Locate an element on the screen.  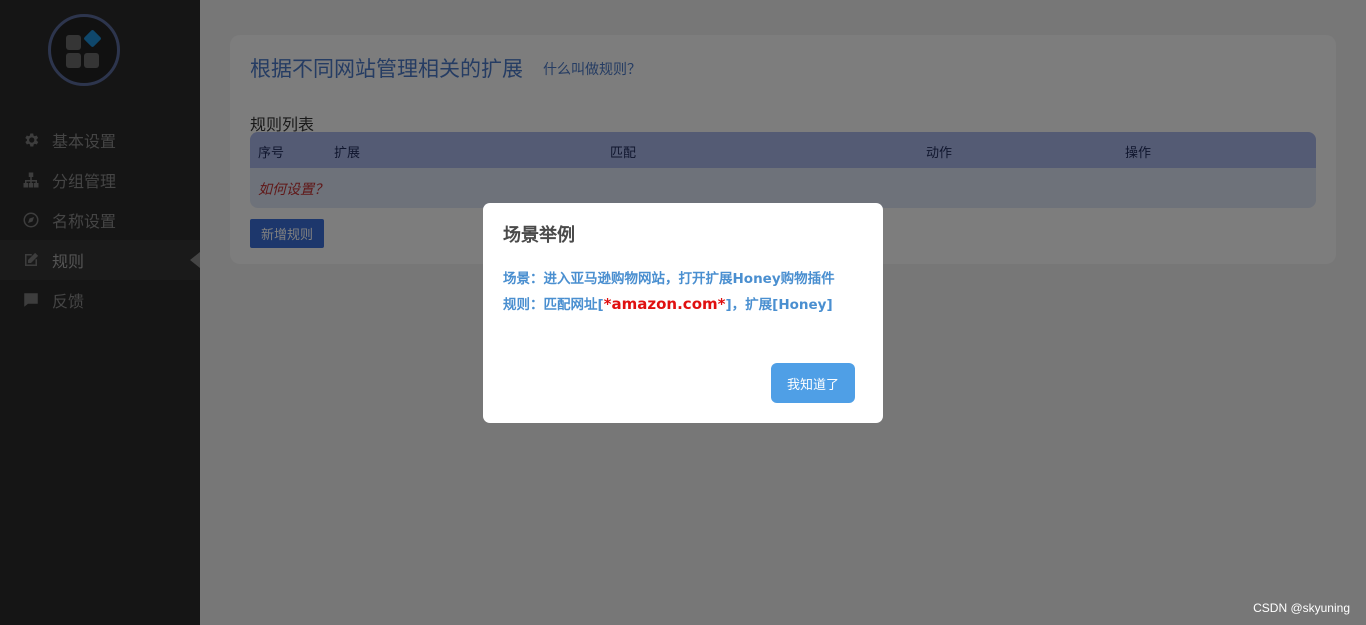
watermark: CSDN @skyuning is located at coordinates (1301, 608).